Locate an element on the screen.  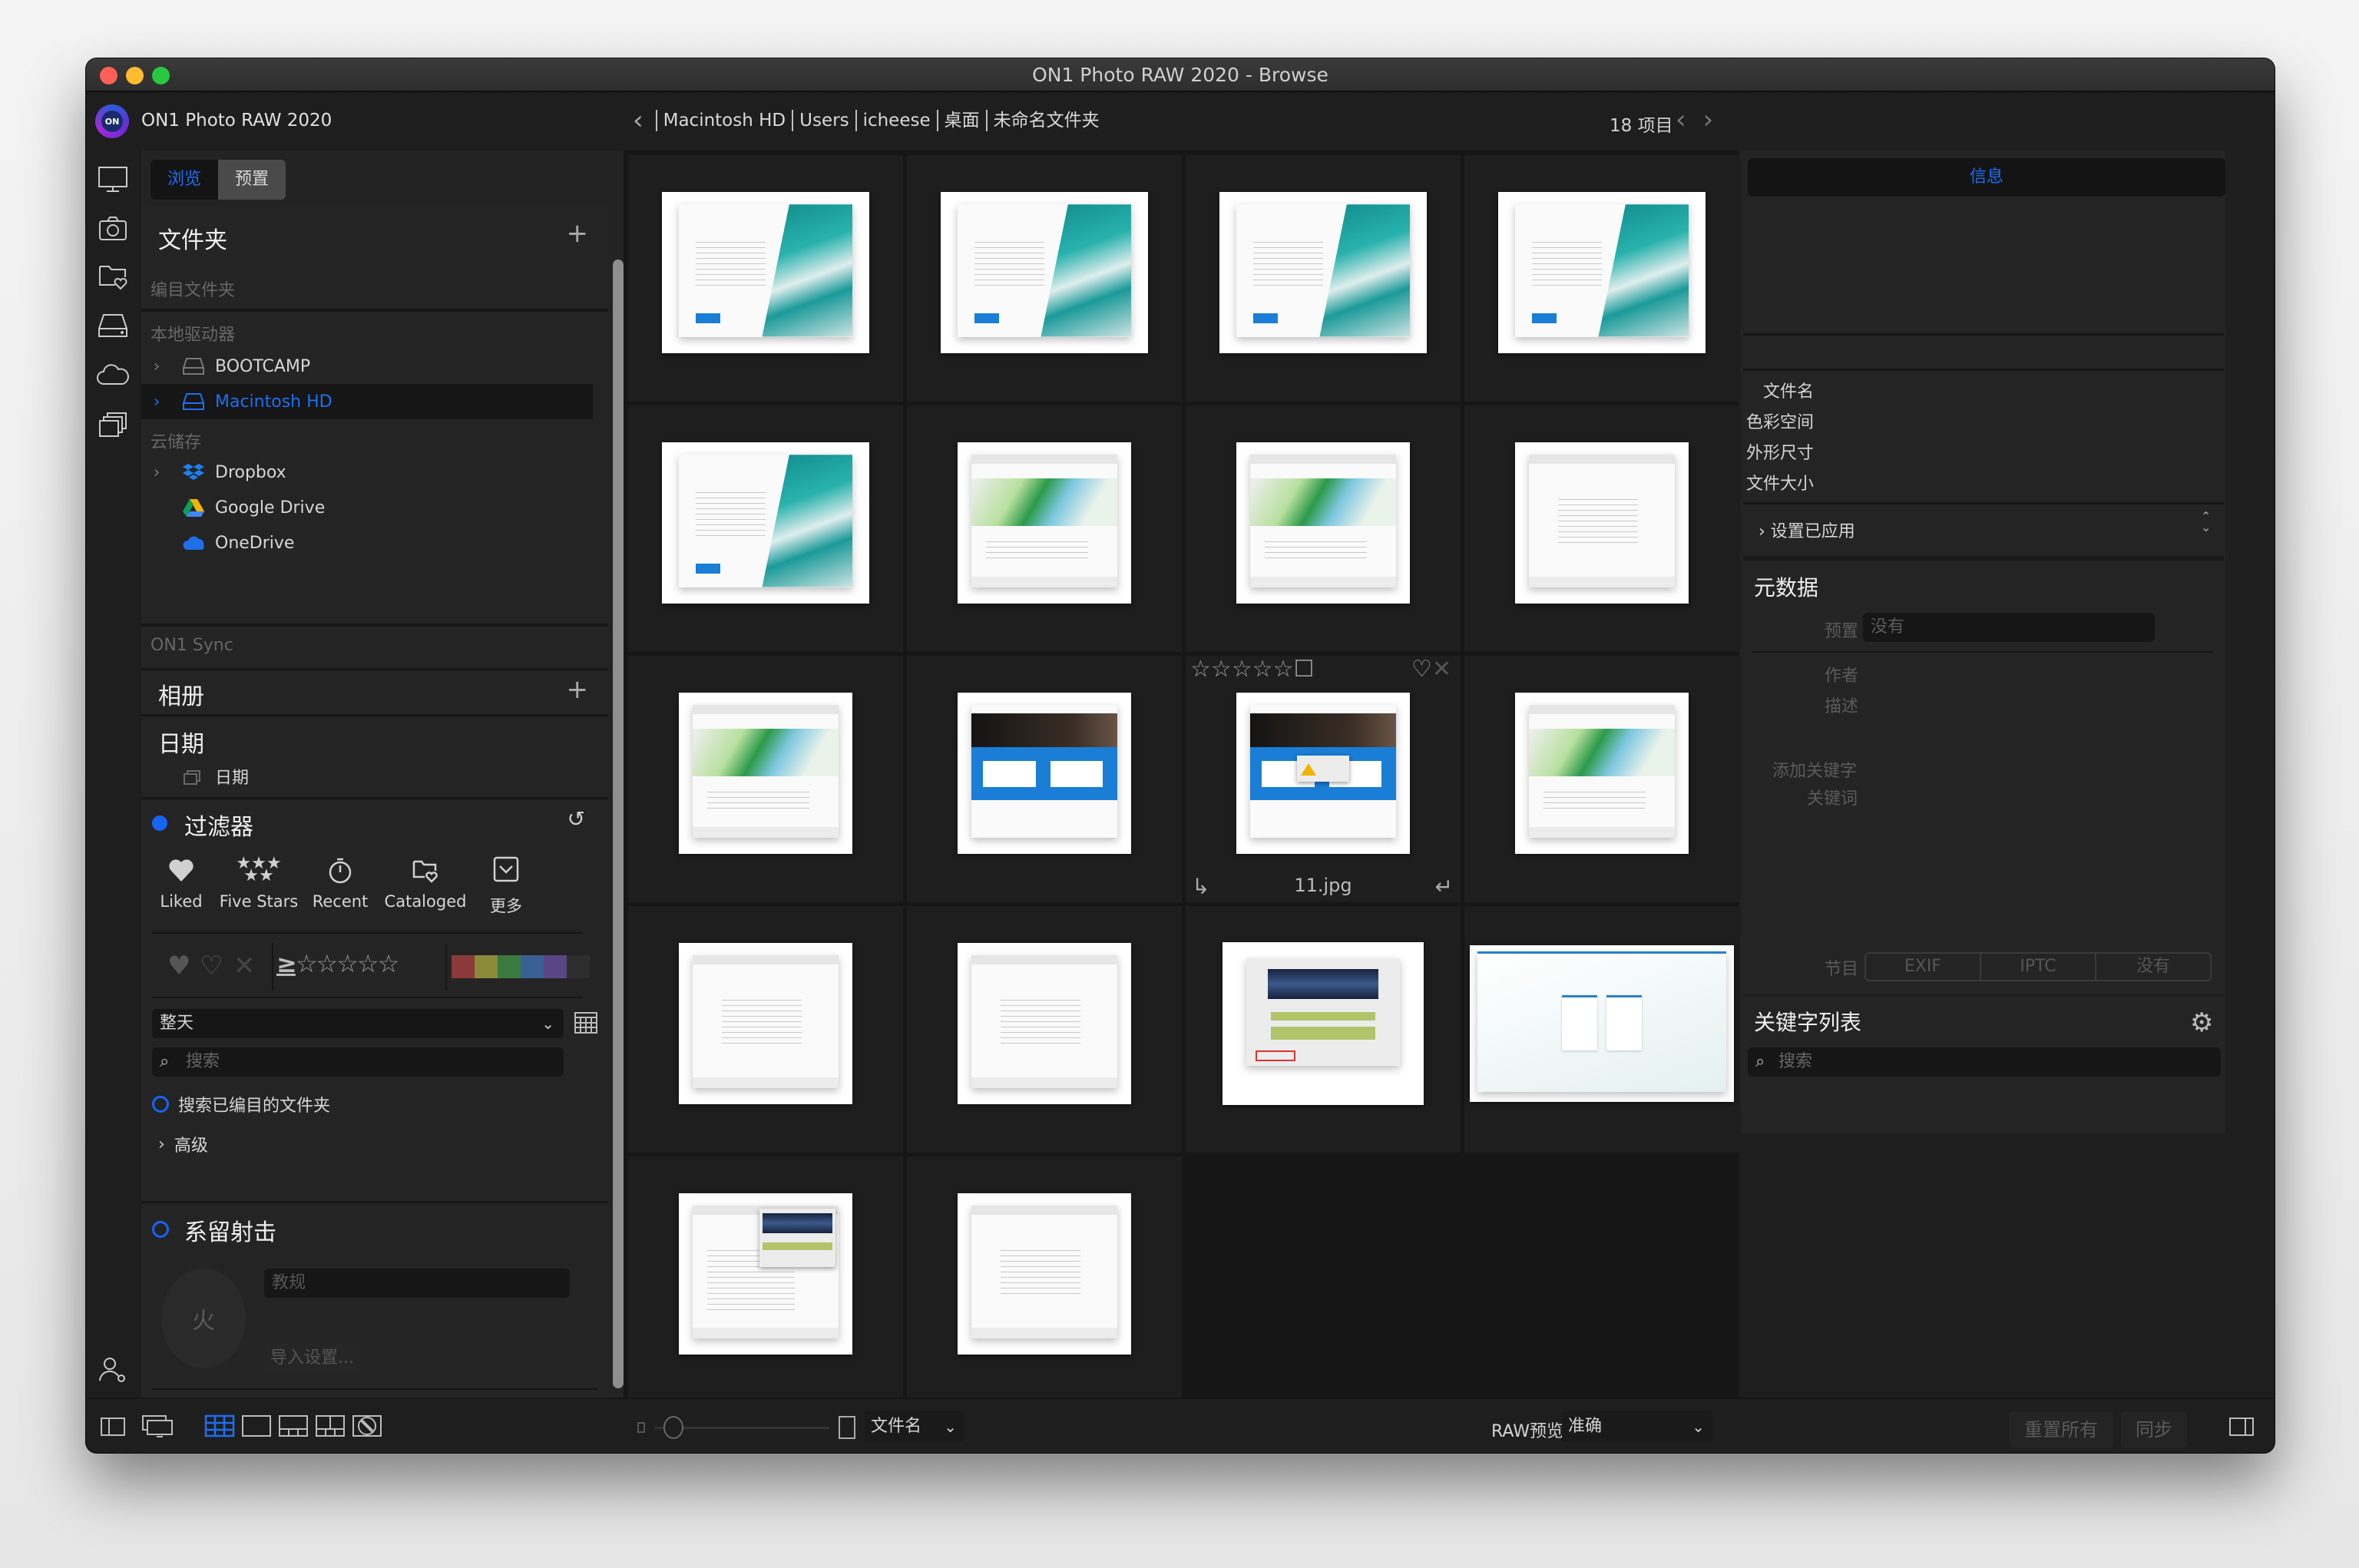
cloud-icon is located at coordinates (113, 375).